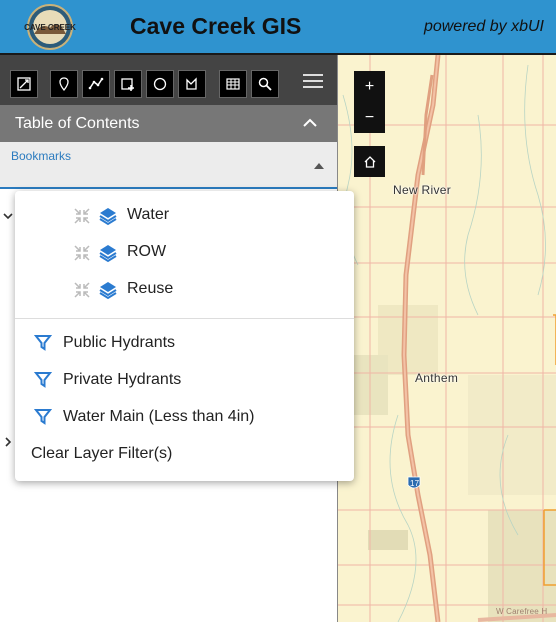 This screenshot has width=556, height=622. What do you see at coordinates (147, 251) in the screenshot?
I see `layer-group-label: ROW` at bounding box center [147, 251].